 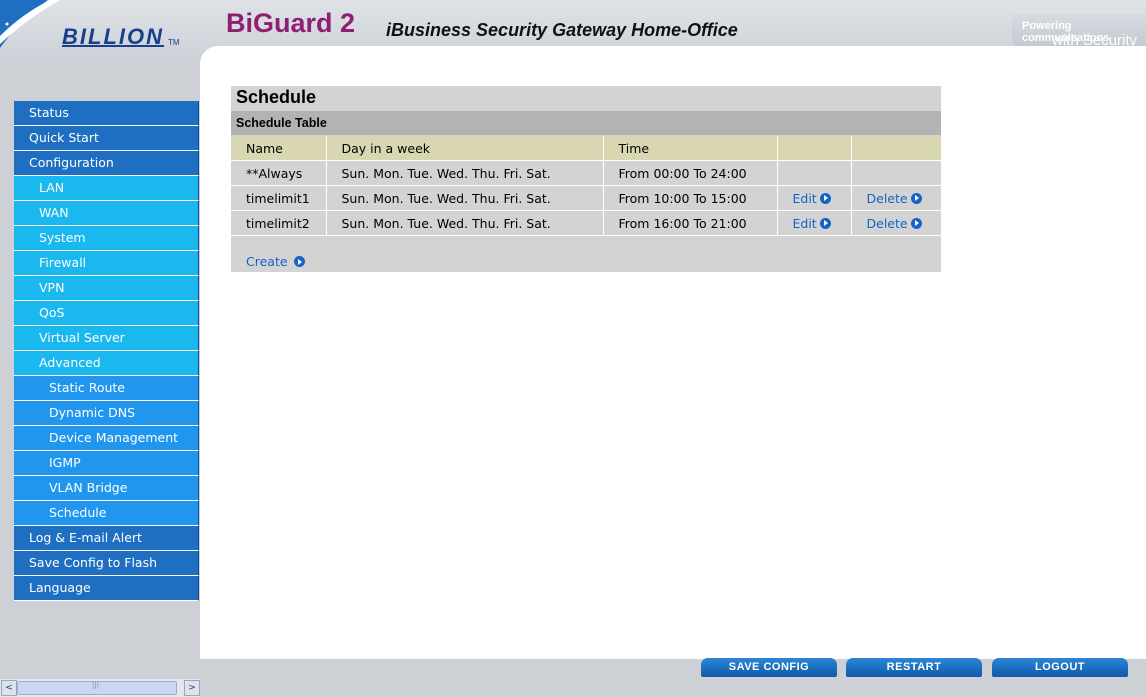 I want to click on sidebar-item-static-route: Static Route, so click(x=106, y=388).